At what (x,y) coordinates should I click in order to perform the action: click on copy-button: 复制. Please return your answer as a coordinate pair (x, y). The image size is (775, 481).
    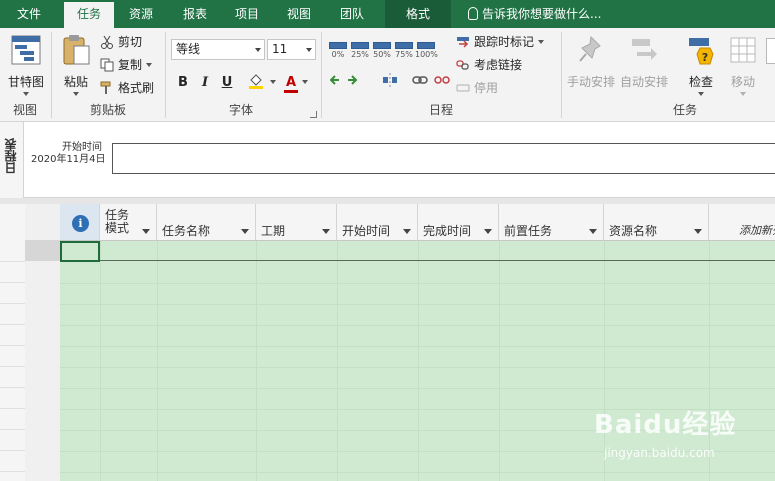
    Looking at the image, I should click on (126, 65).